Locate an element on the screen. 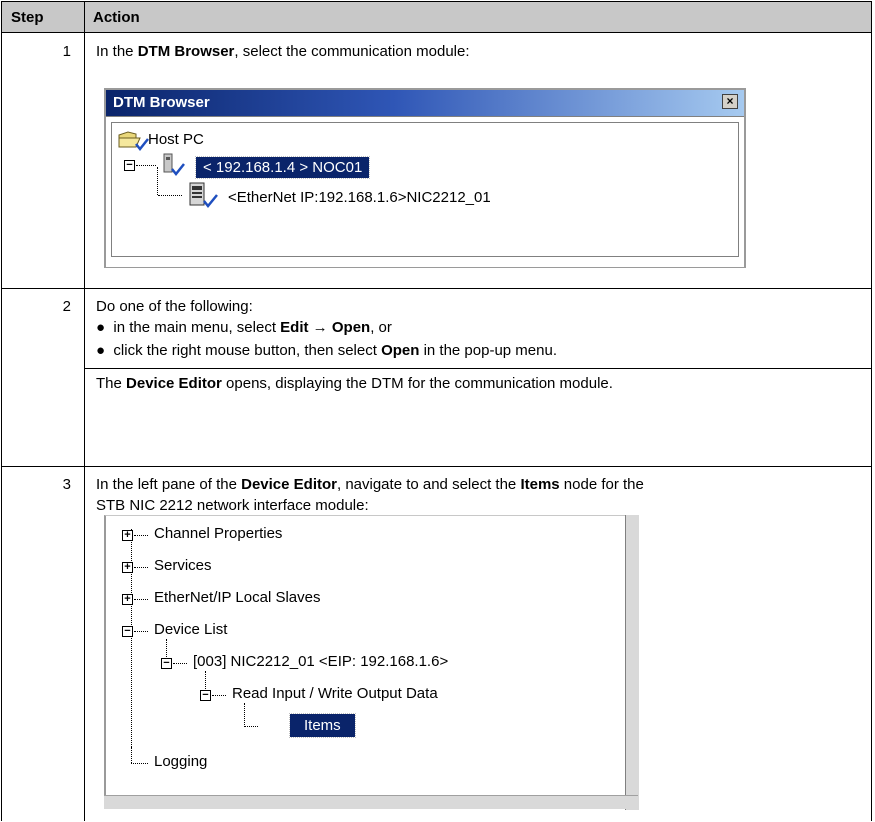 The width and height of the screenshot is (875, 822). tree-node-host-pc: Host PC is located at coordinates (176, 139).